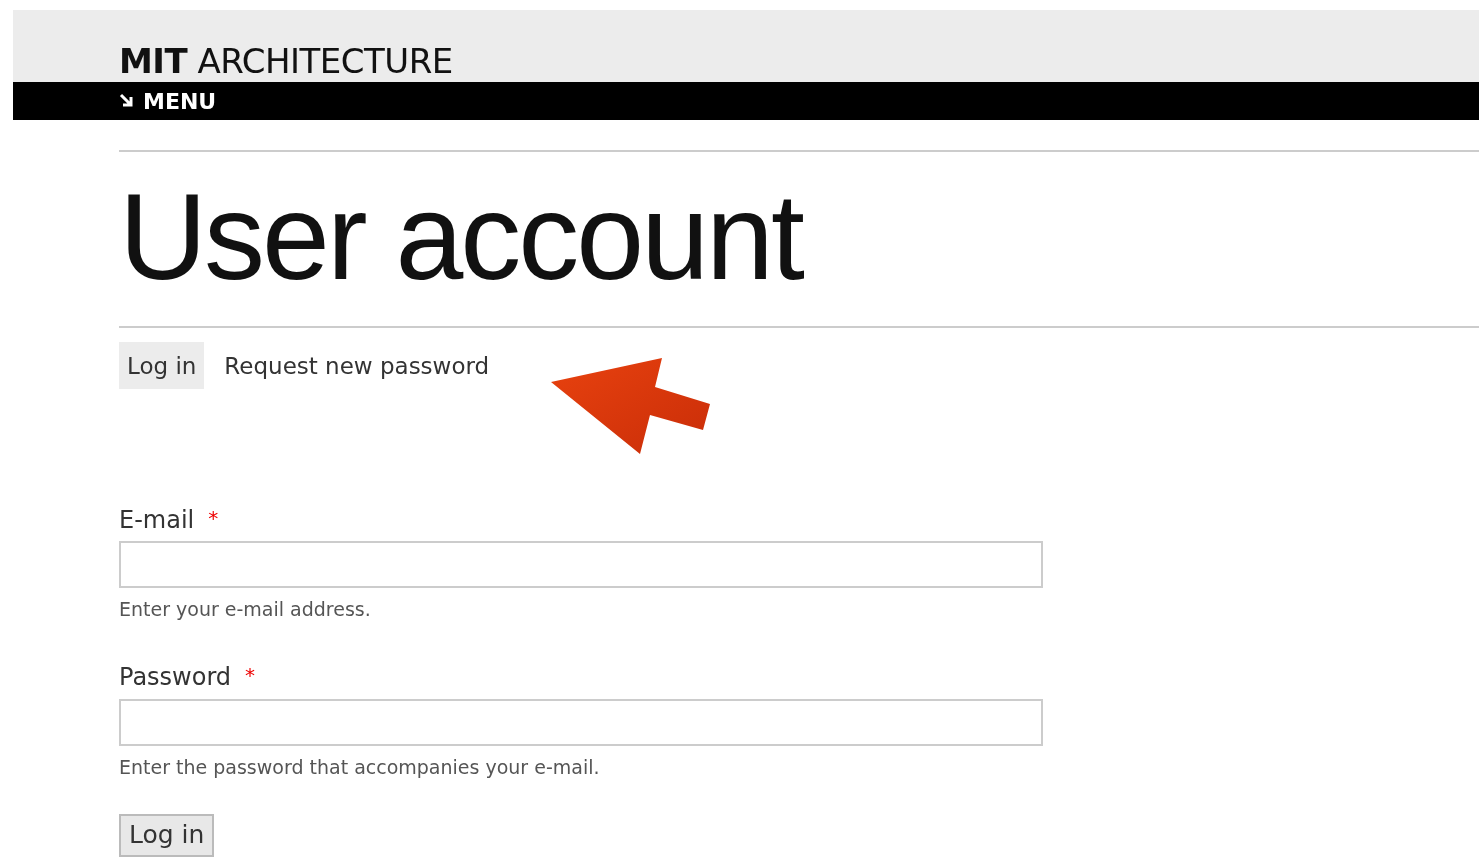 The height and width of the screenshot is (863, 1479). I want to click on site-logo: MIT ARCHITECTURE, so click(286, 63).